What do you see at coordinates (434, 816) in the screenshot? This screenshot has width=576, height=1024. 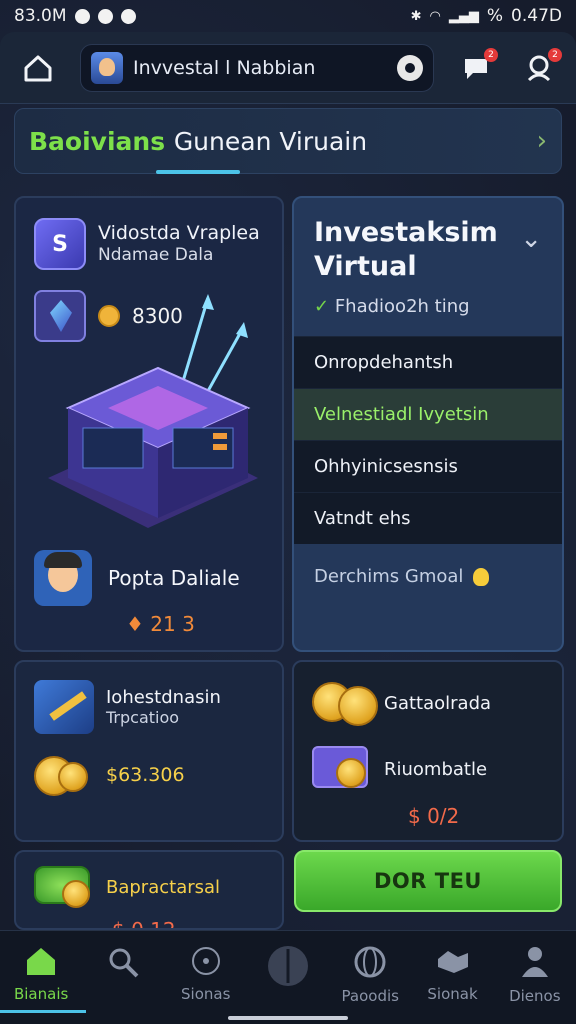 I see `gains-card-value: $ 0/2` at bounding box center [434, 816].